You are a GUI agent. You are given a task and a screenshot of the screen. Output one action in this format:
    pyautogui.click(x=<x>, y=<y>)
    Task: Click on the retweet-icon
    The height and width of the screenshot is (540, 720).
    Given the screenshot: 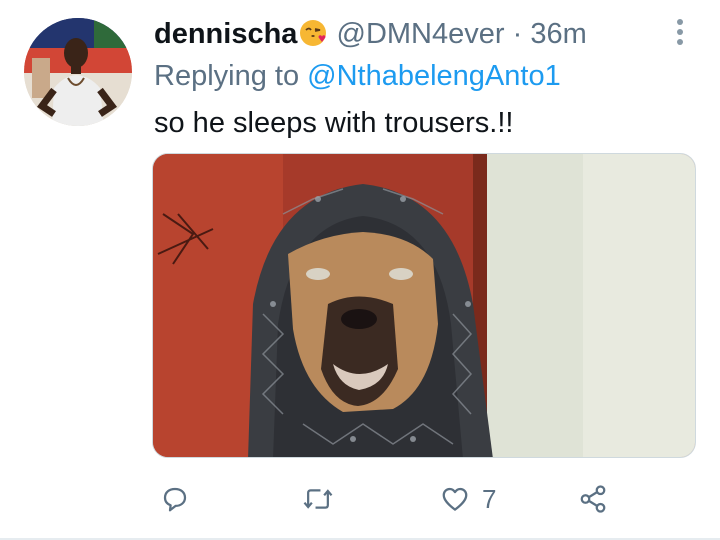 What is the action you would take?
    pyautogui.click(x=318, y=499)
    